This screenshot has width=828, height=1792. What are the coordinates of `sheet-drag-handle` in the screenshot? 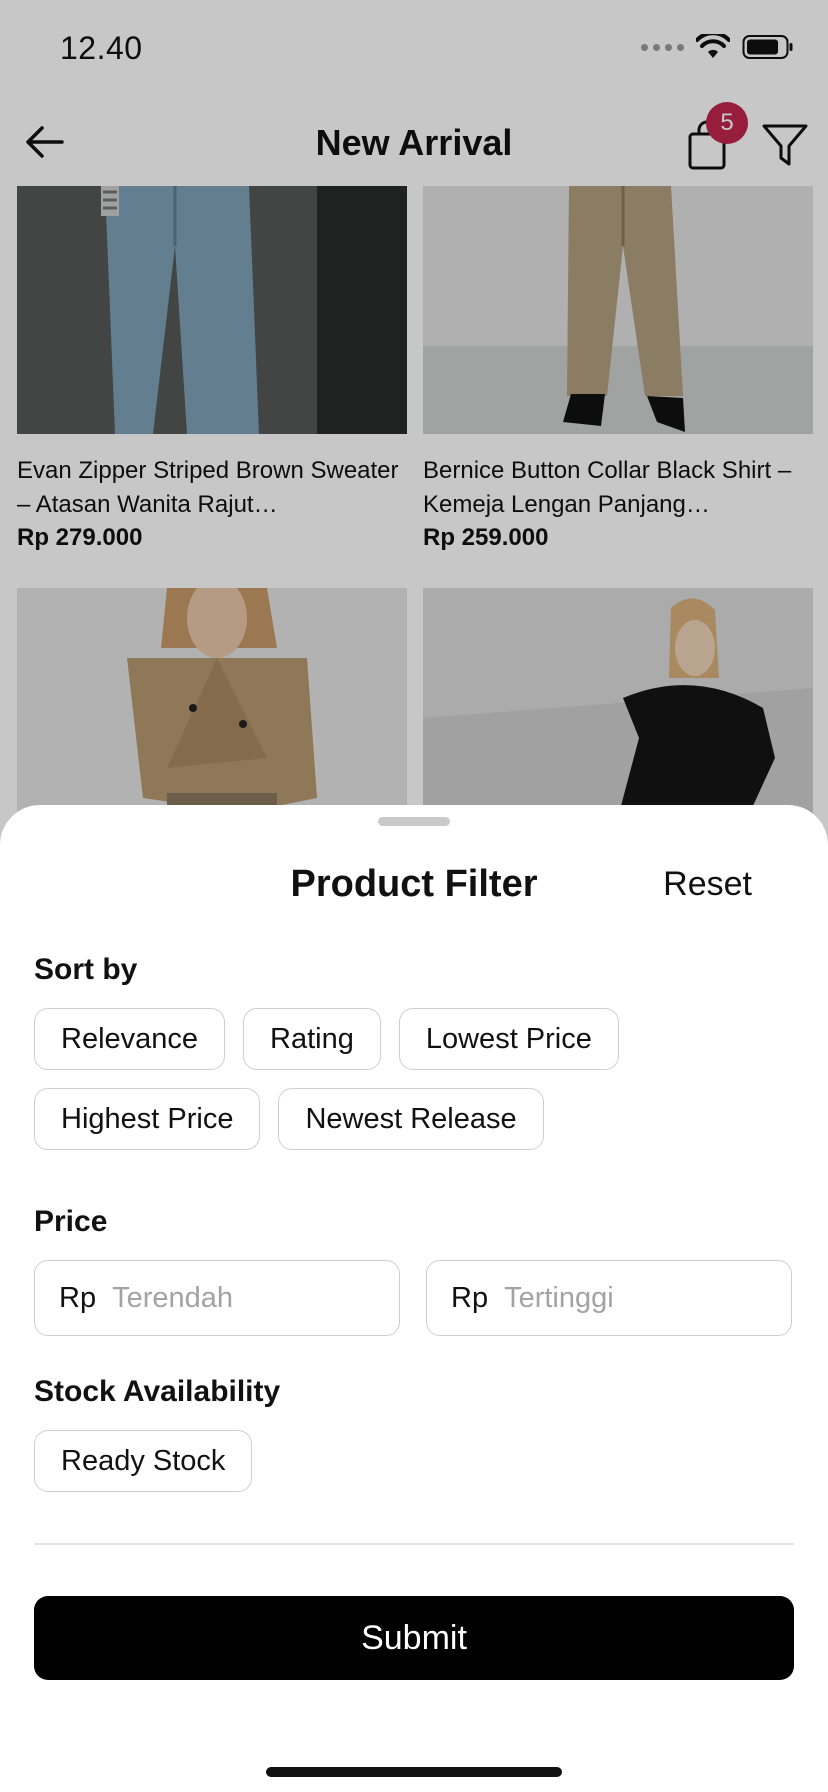 It's located at (414, 821).